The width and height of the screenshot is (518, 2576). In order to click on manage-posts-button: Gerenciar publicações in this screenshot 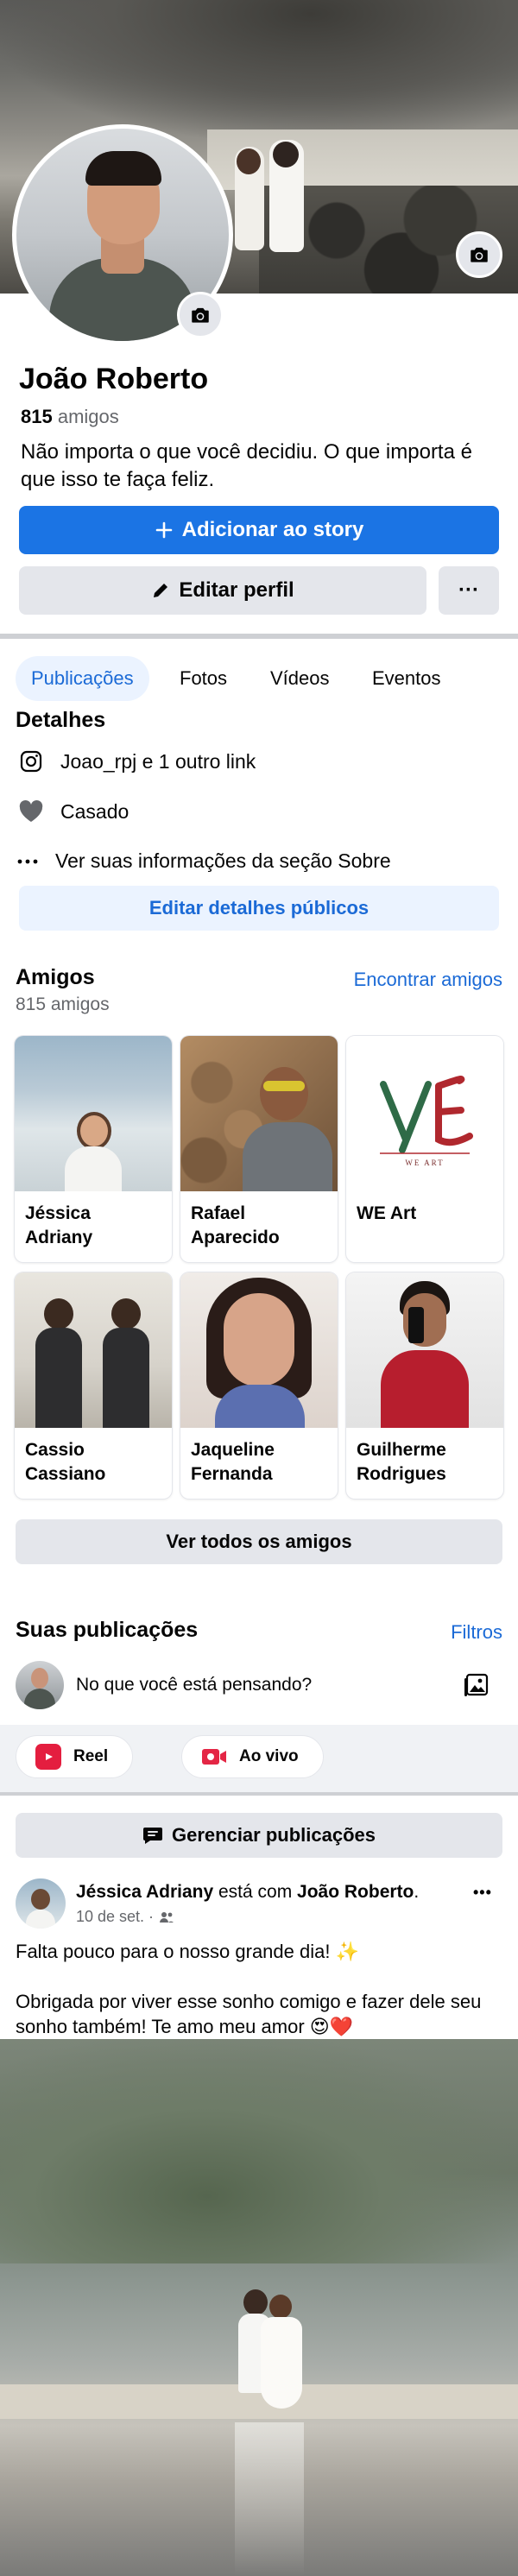, I will do `click(259, 1835)`.